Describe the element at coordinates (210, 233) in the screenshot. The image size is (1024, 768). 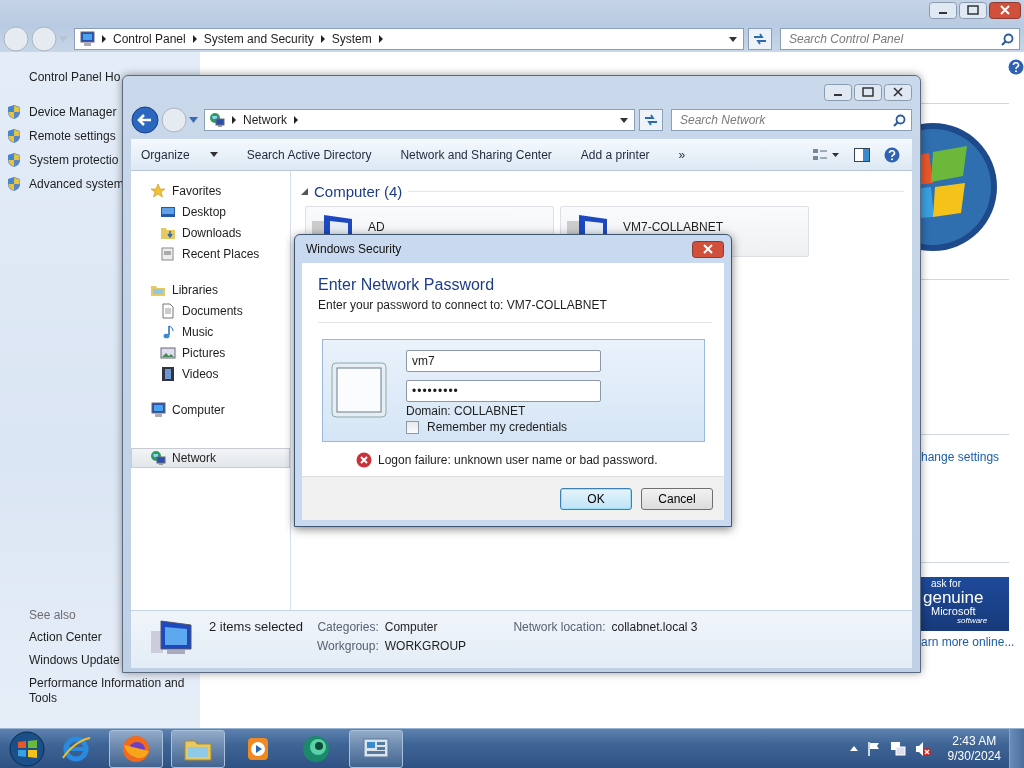
I see `nav-item: Downloads` at that location.